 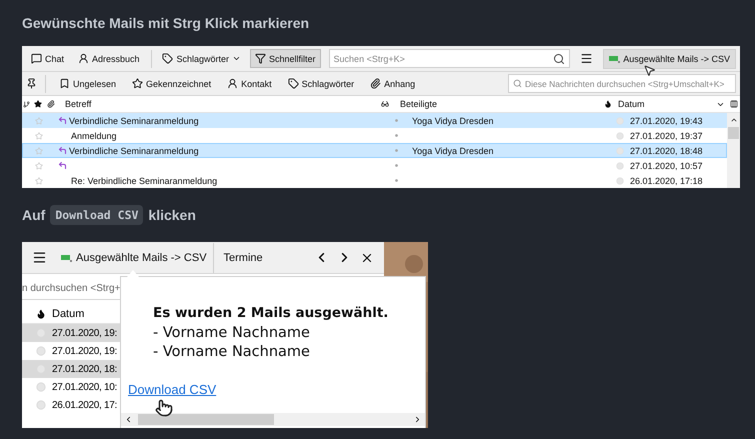 What do you see at coordinates (201, 58) in the screenshot?
I see `tags-button: Schlagwörter` at bounding box center [201, 58].